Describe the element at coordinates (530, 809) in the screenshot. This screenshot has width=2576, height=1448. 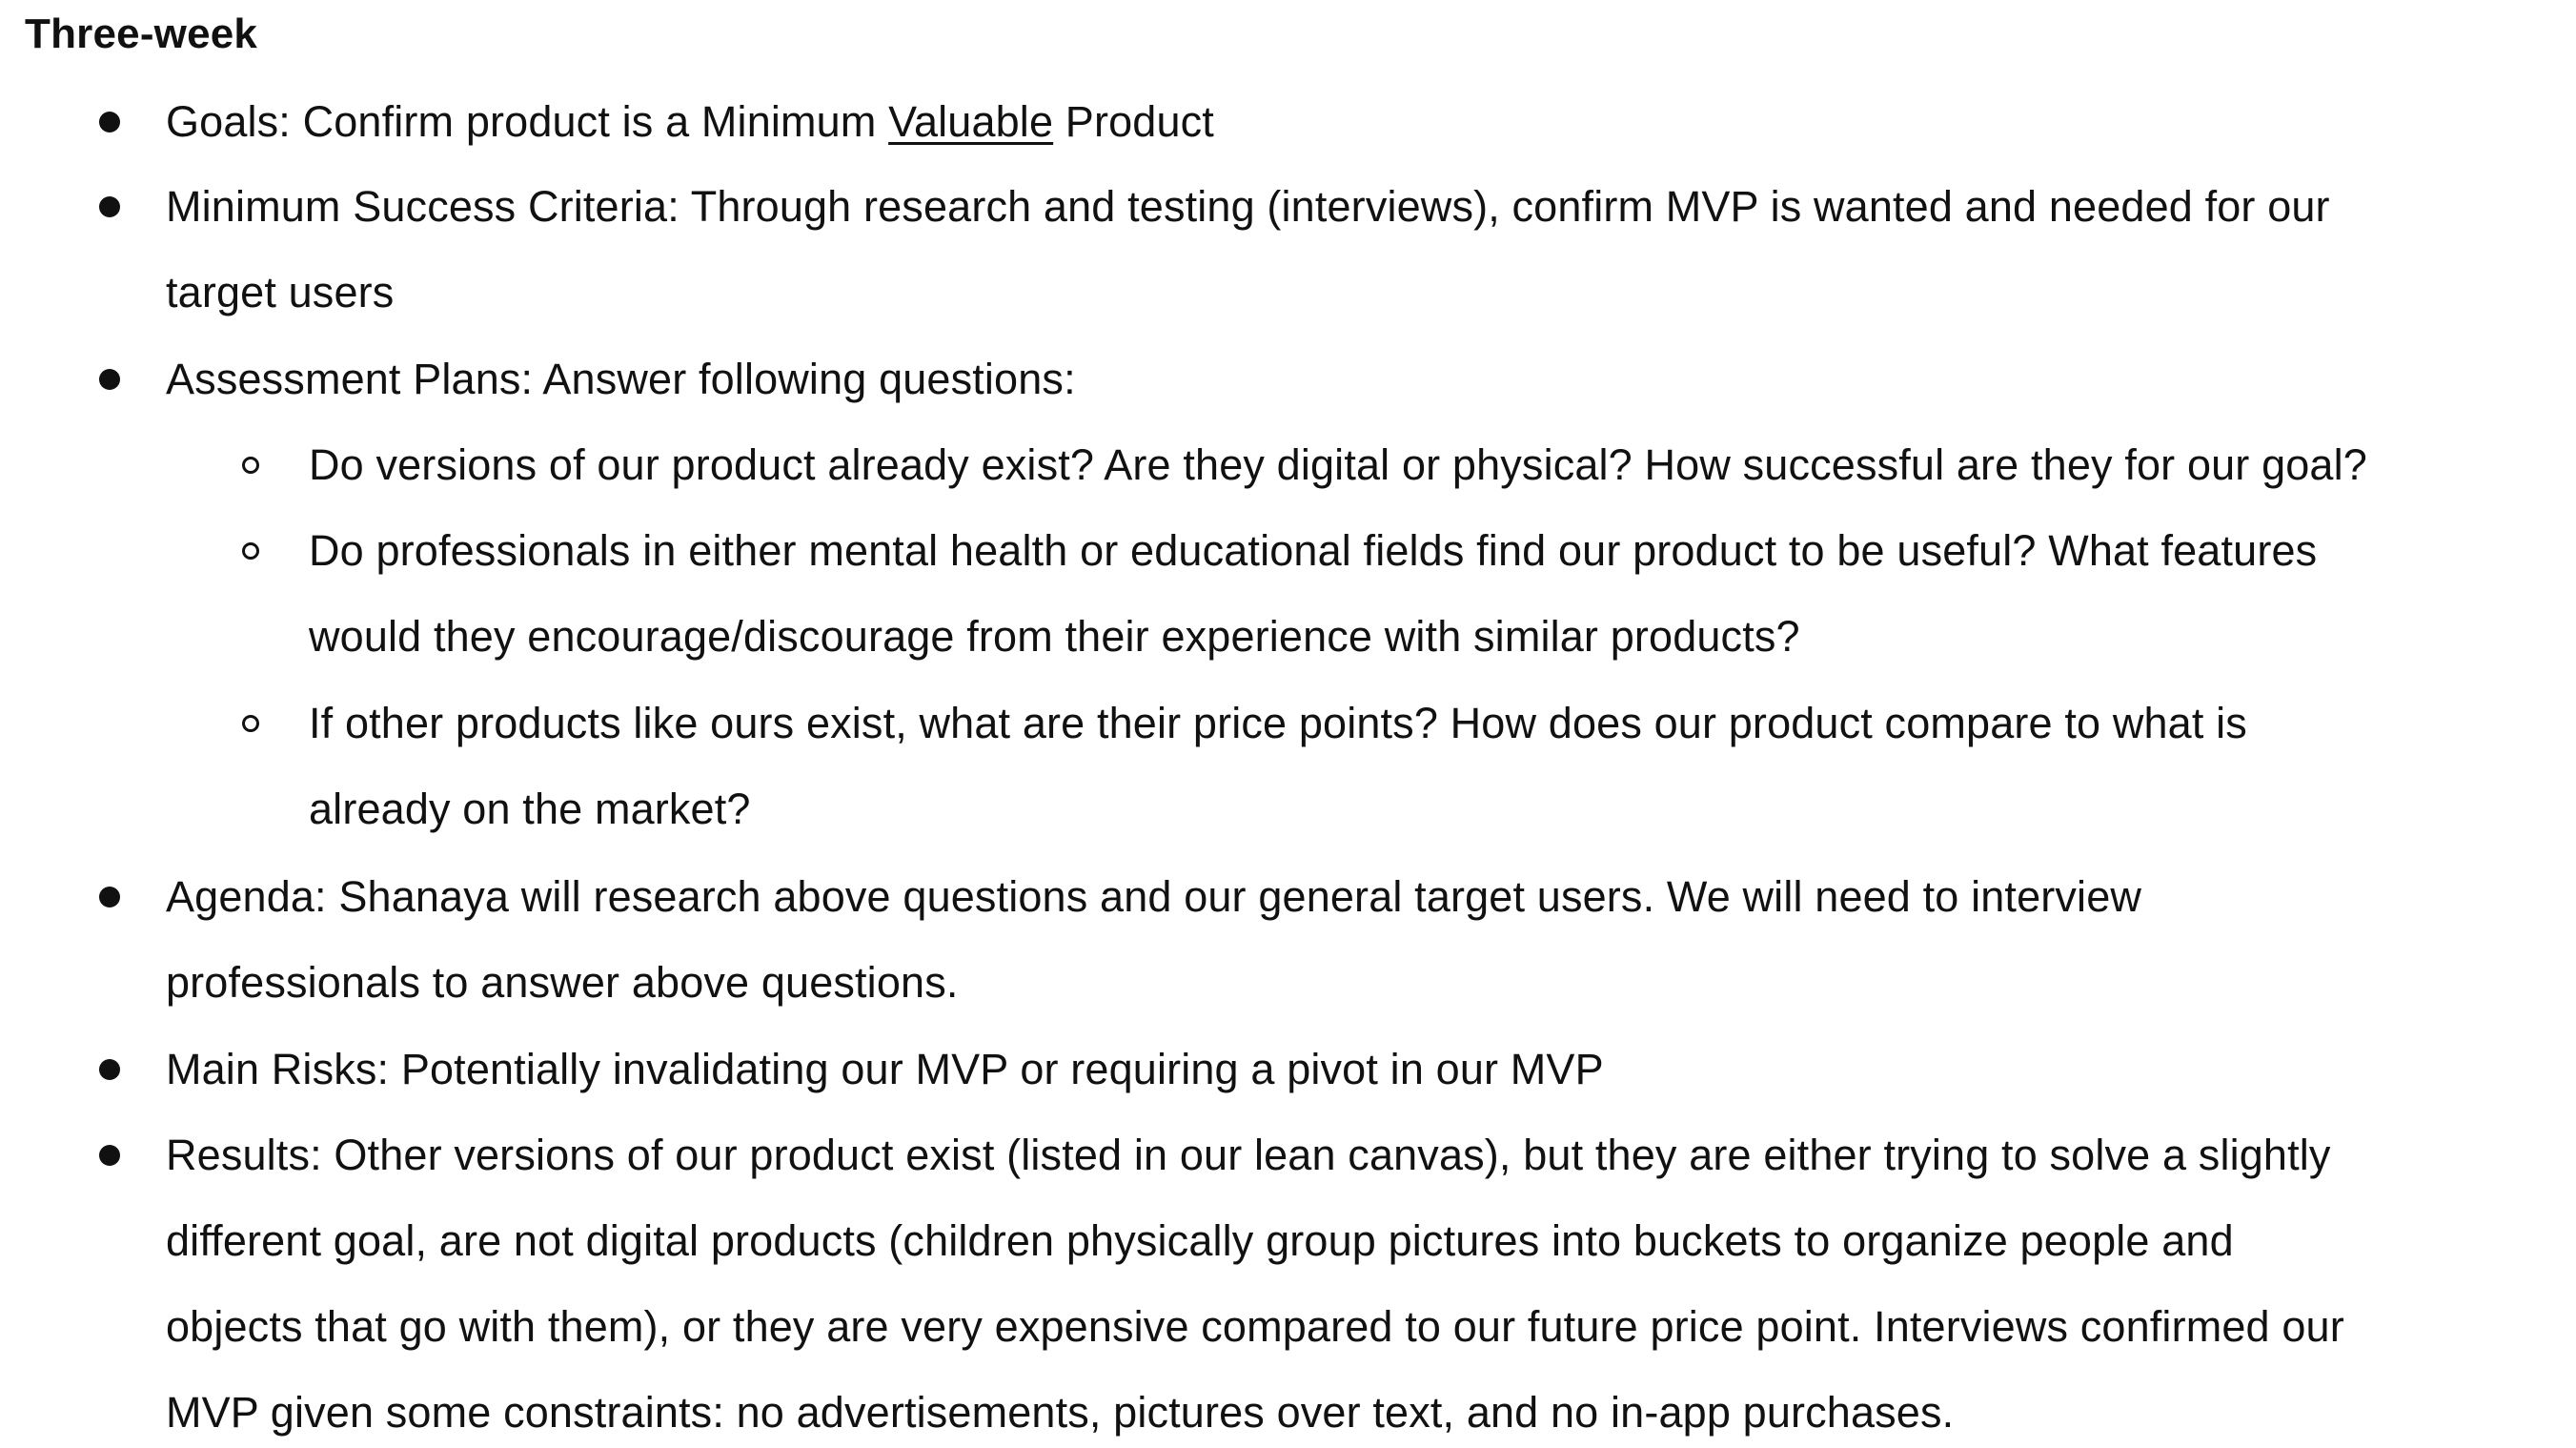
I see `question-line: already on the market?` at that location.